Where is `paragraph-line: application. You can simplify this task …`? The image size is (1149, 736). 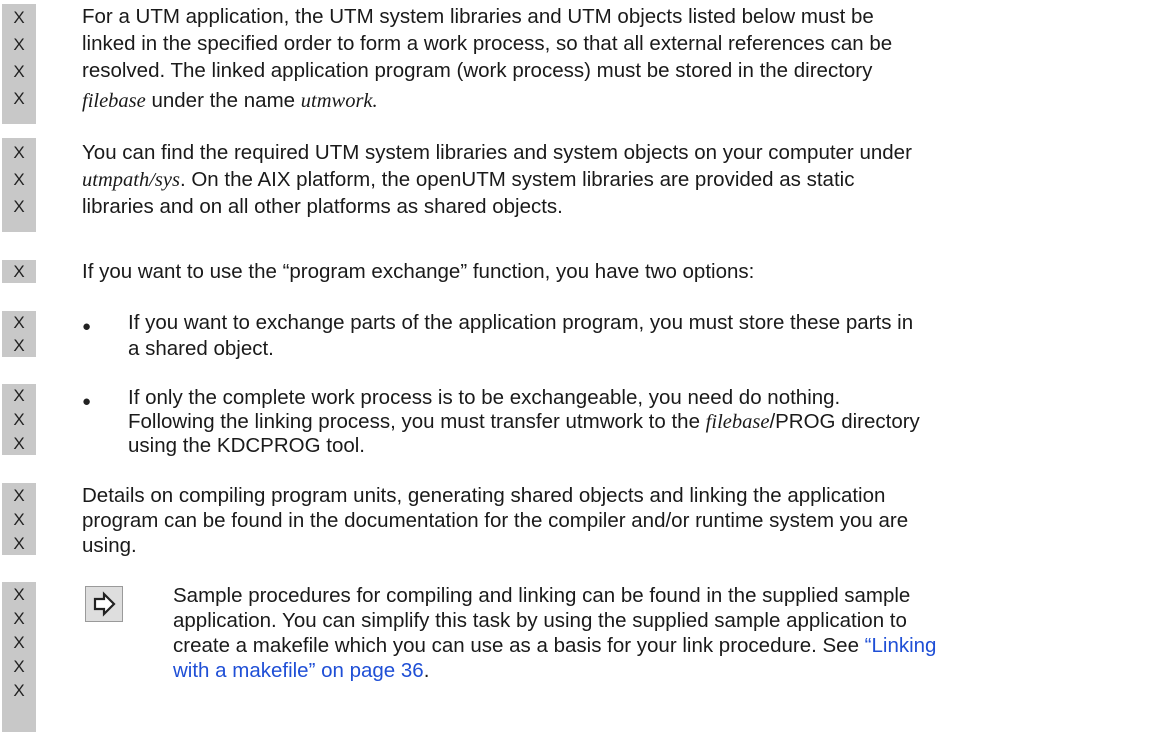
paragraph-line: application. You can simplify this task … is located at coordinates (540, 620).